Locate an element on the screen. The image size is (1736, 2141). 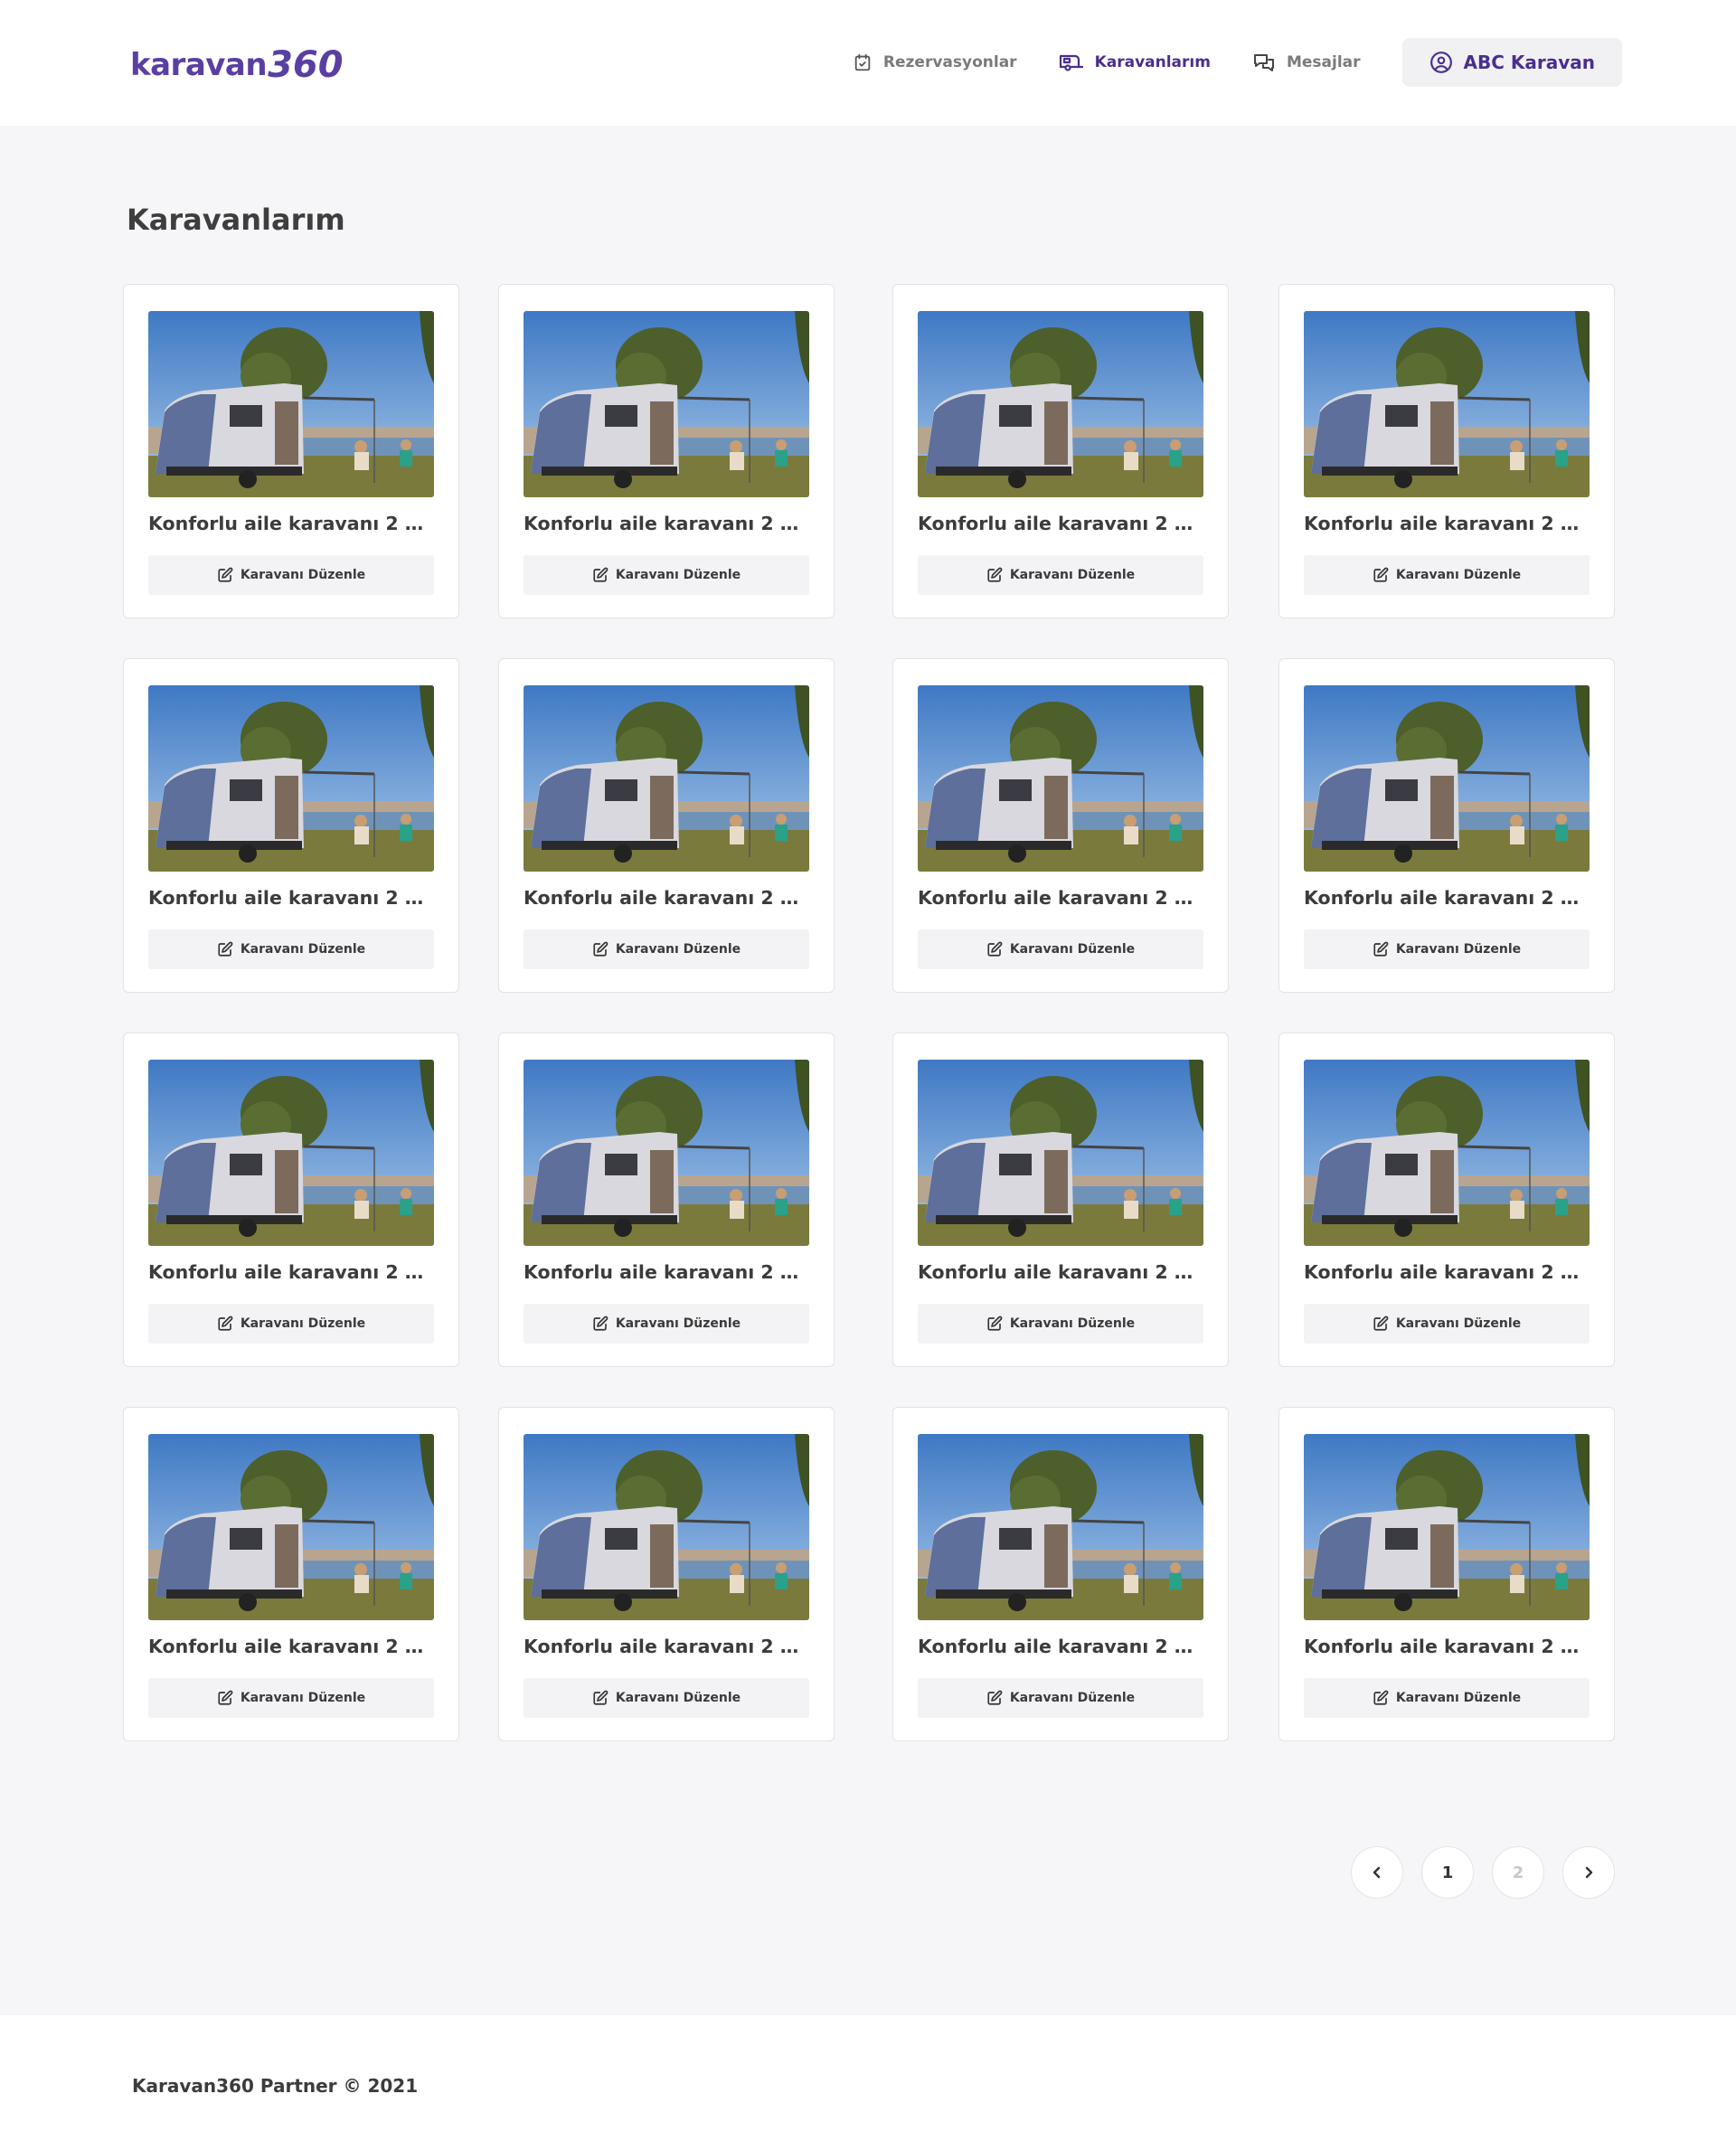
chevron-right-icon is located at coordinates (1589, 1872).